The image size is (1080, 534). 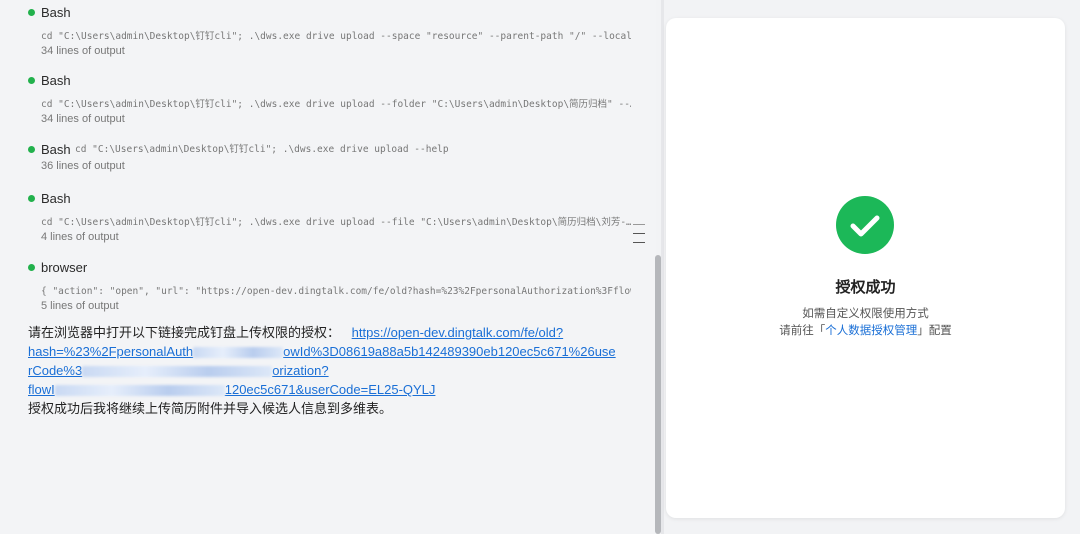 What do you see at coordinates (934, 331) in the screenshot?
I see `guidance-suffix: 」配置` at bounding box center [934, 331].